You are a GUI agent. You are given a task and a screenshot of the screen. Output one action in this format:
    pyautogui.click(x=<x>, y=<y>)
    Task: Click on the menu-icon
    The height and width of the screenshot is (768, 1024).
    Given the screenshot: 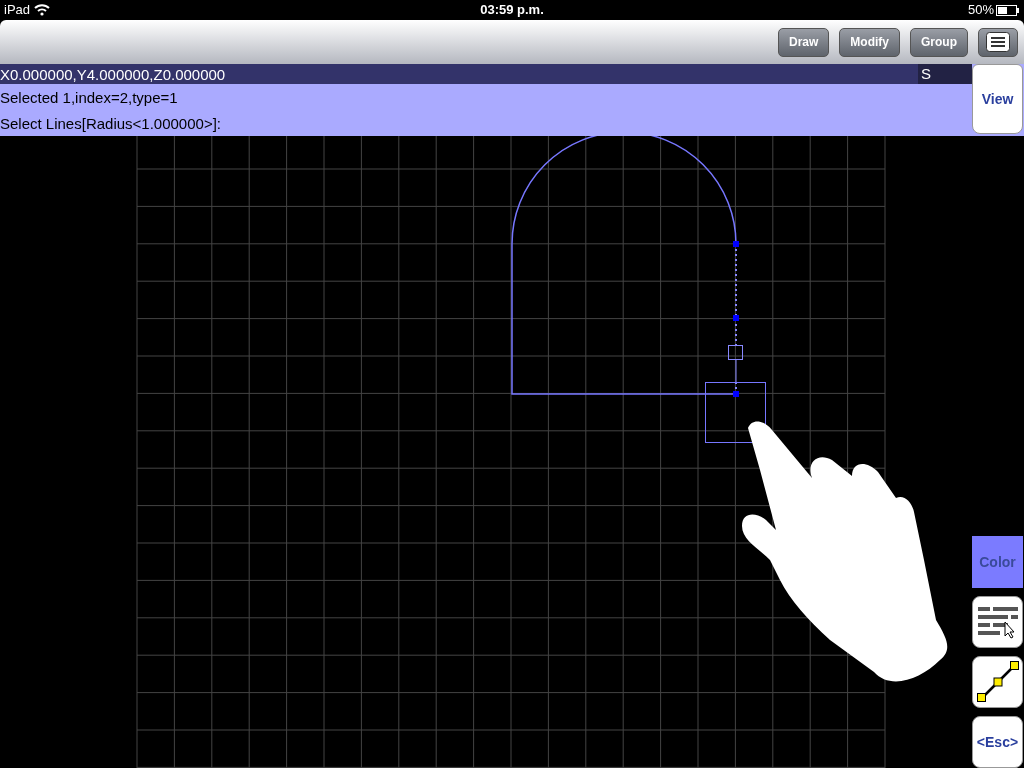 What is the action you would take?
    pyautogui.click(x=998, y=42)
    